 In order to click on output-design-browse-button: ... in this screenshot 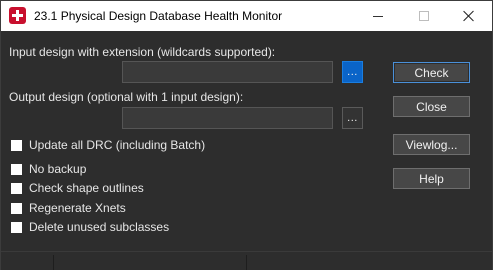, I will do `click(352, 118)`.